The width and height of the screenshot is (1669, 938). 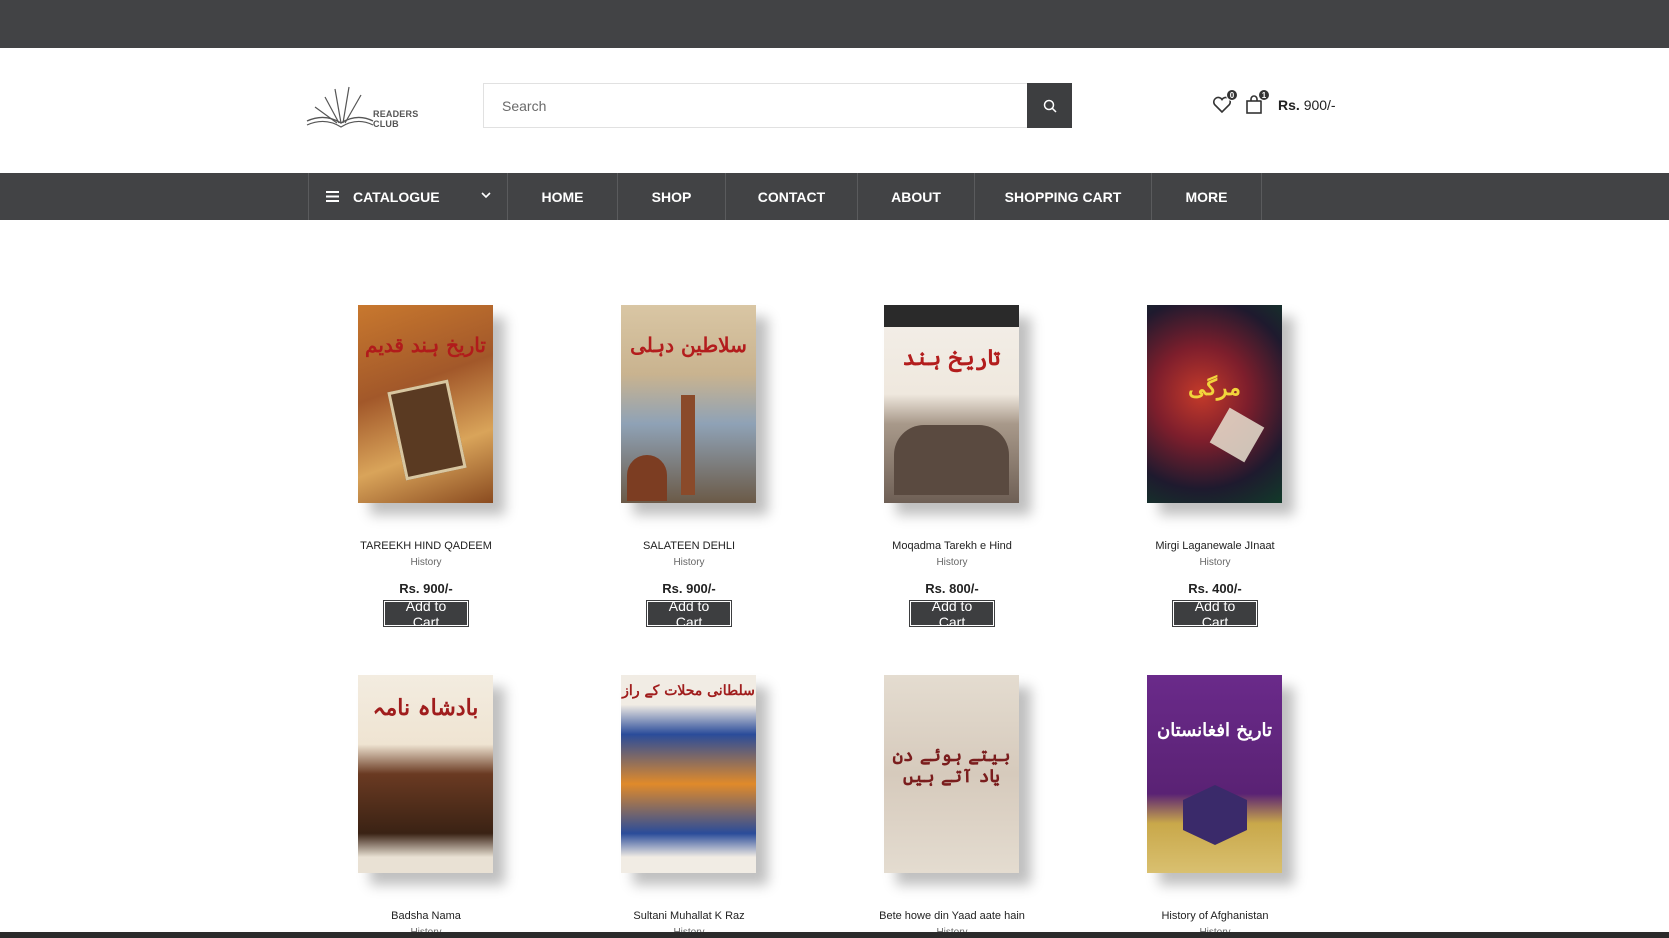 What do you see at coordinates (688, 774) in the screenshot?
I see `product-cover: سلطانی محلات کے راز` at bounding box center [688, 774].